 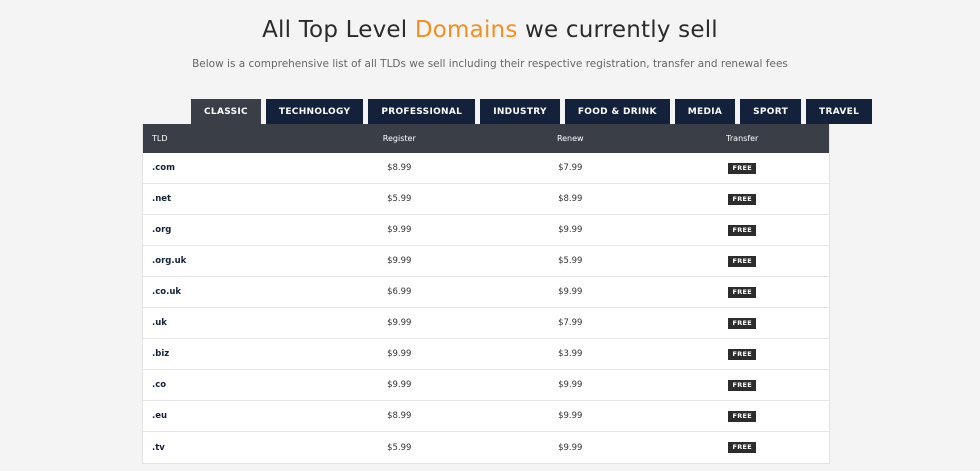 What do you see at coordinates (466, 30) in the screenshot?
I see `page-title-accent: Domains` at bounding box center [466, 30].